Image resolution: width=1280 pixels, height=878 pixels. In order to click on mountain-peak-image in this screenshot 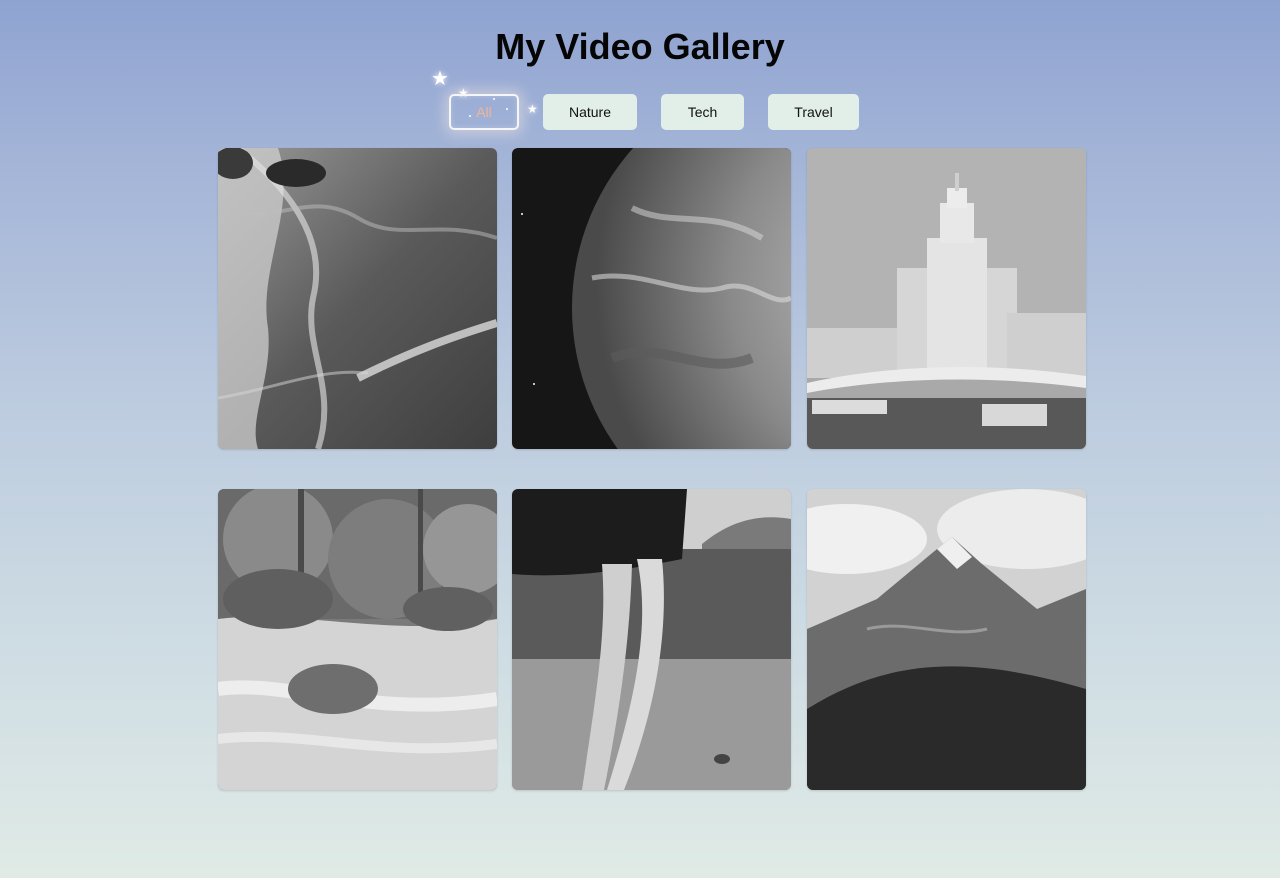, I will do `click(946, 639)`.